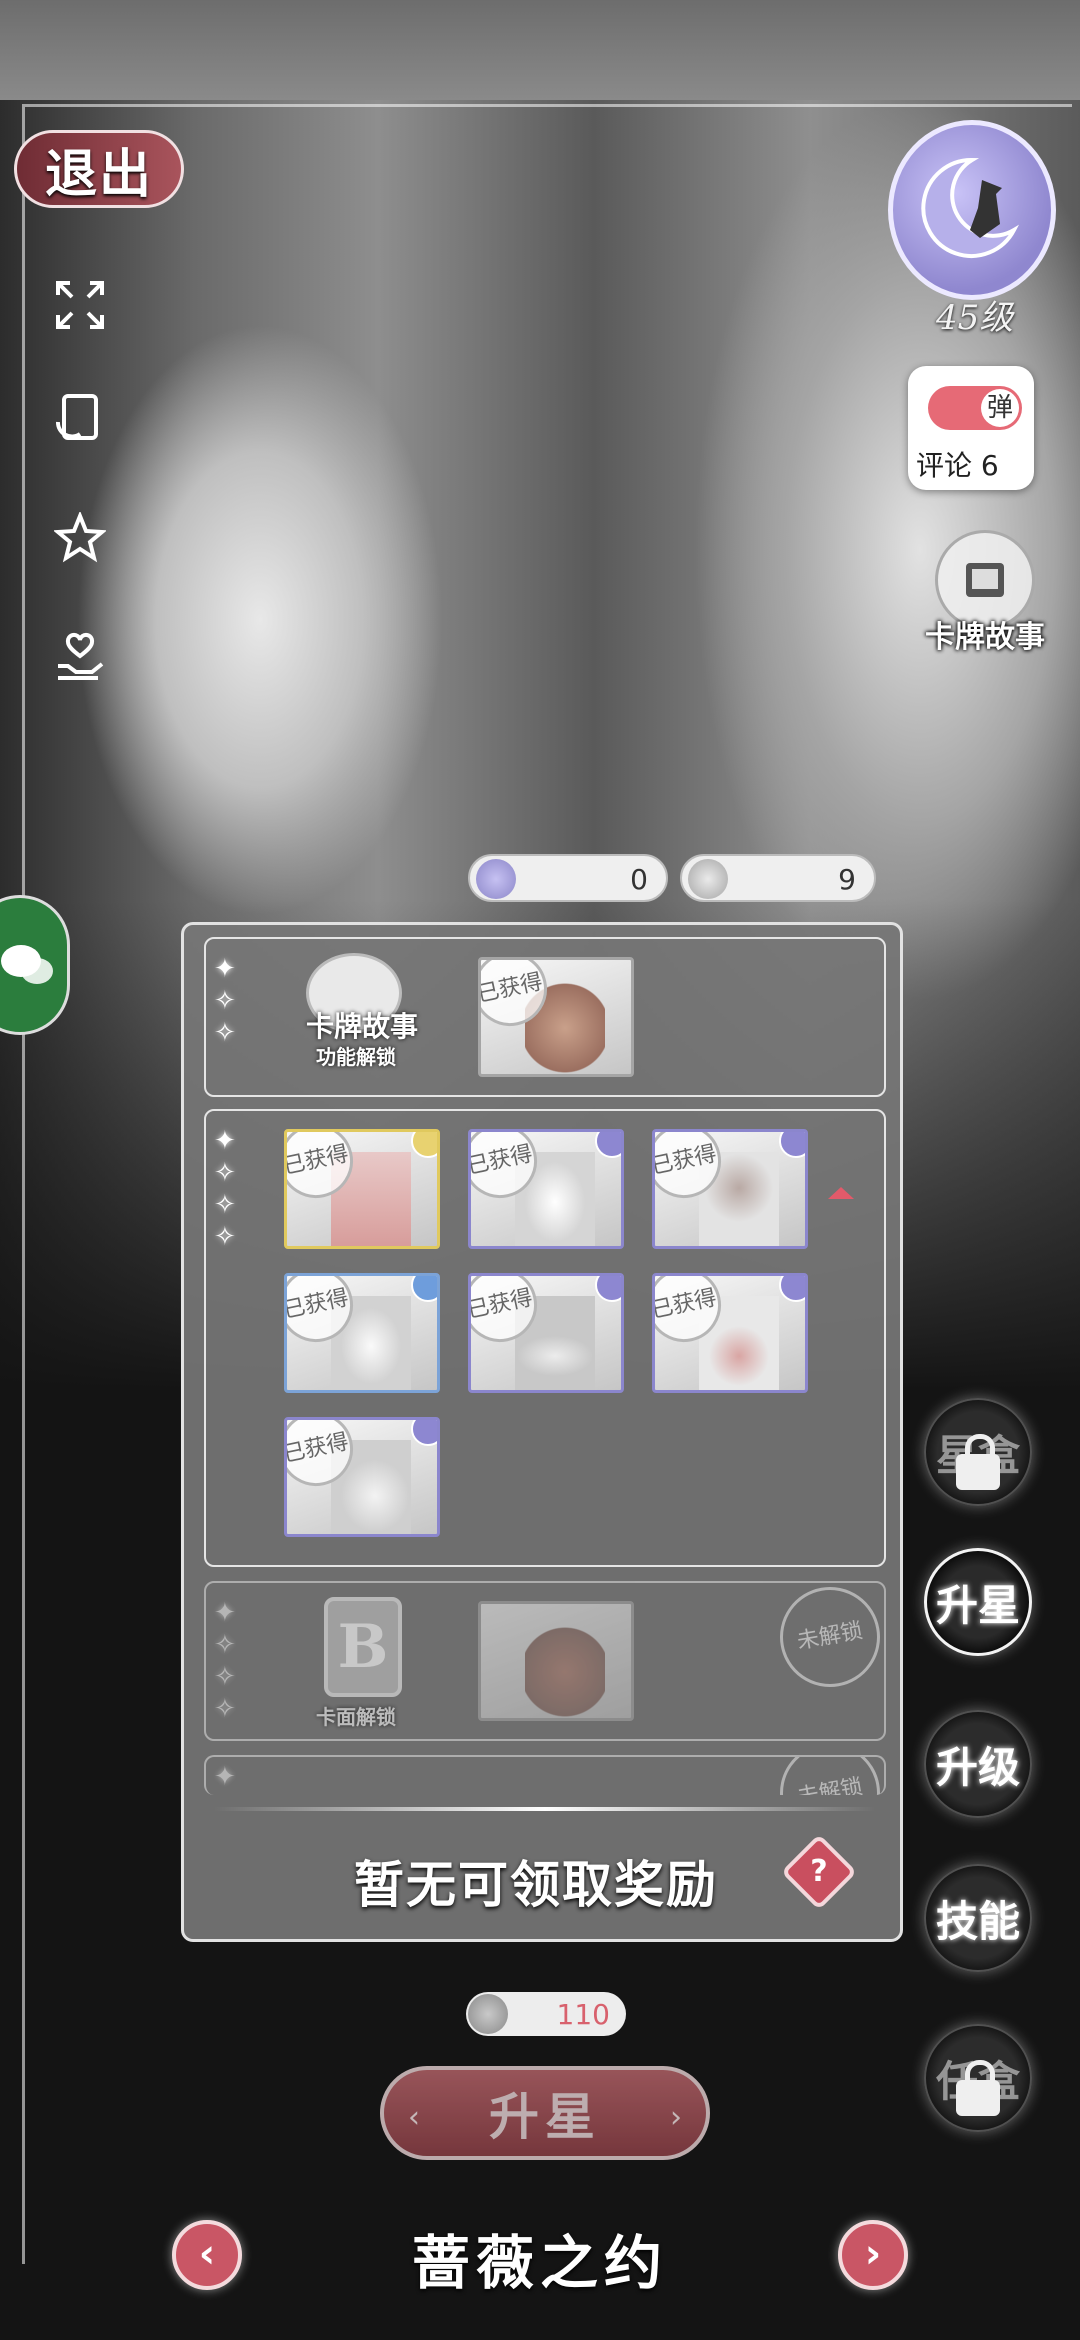 The image size is (1080, 2340). What do you see at coordinates (977, 1767) in the screenshot?
I see `level-up-tab-label: 升级` at bounding box center [977, 1767].